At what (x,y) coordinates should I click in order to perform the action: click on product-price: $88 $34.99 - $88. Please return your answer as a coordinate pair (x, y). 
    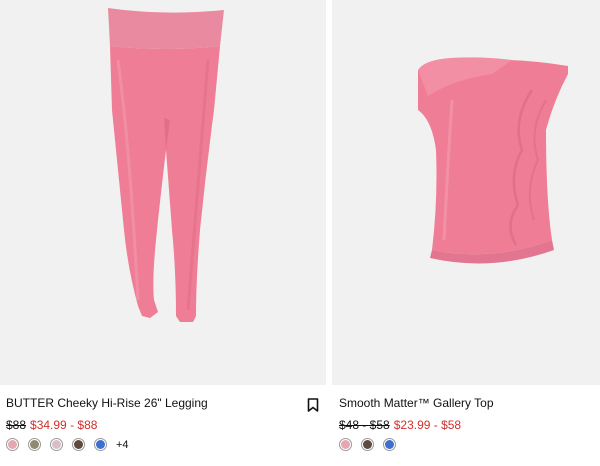
    Looking at the image, I should click on (51, 425).